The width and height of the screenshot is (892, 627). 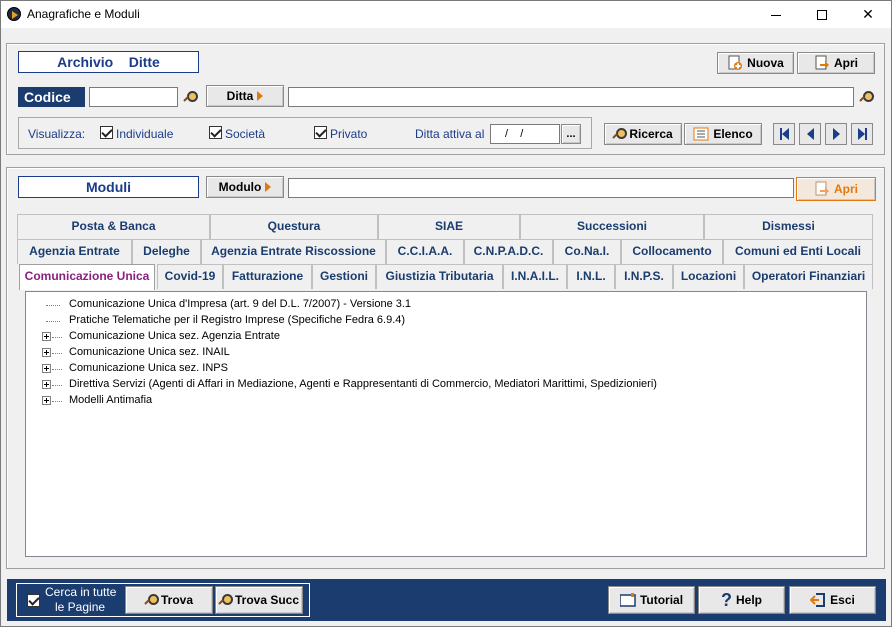 What do you see at coordinates (748, 600) in the screenshot?
I see `help-label: Help` at bounding box center [748, 600].